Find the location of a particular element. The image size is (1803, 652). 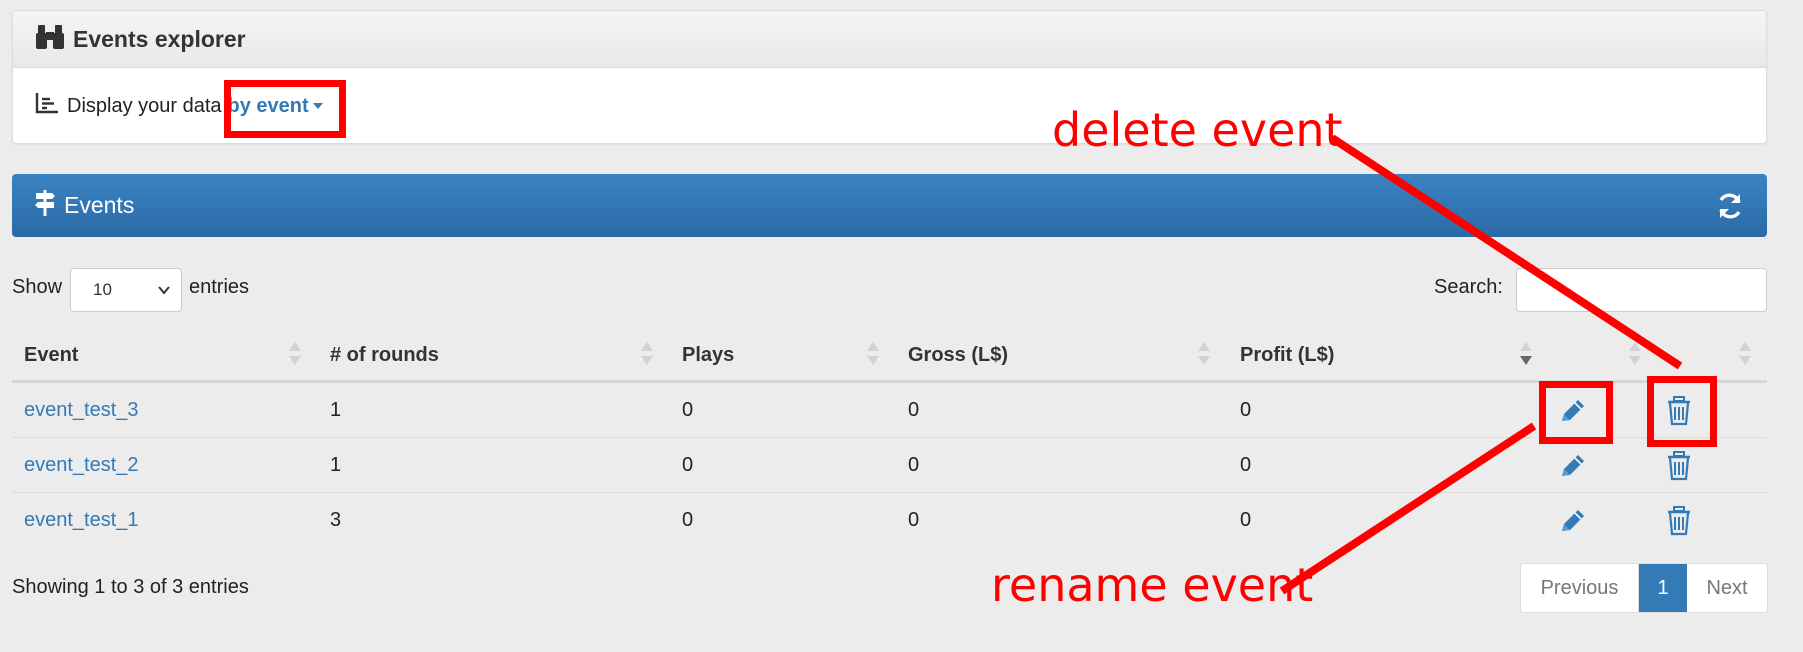

search-label: Search: is located at coordinates (1468, 287).